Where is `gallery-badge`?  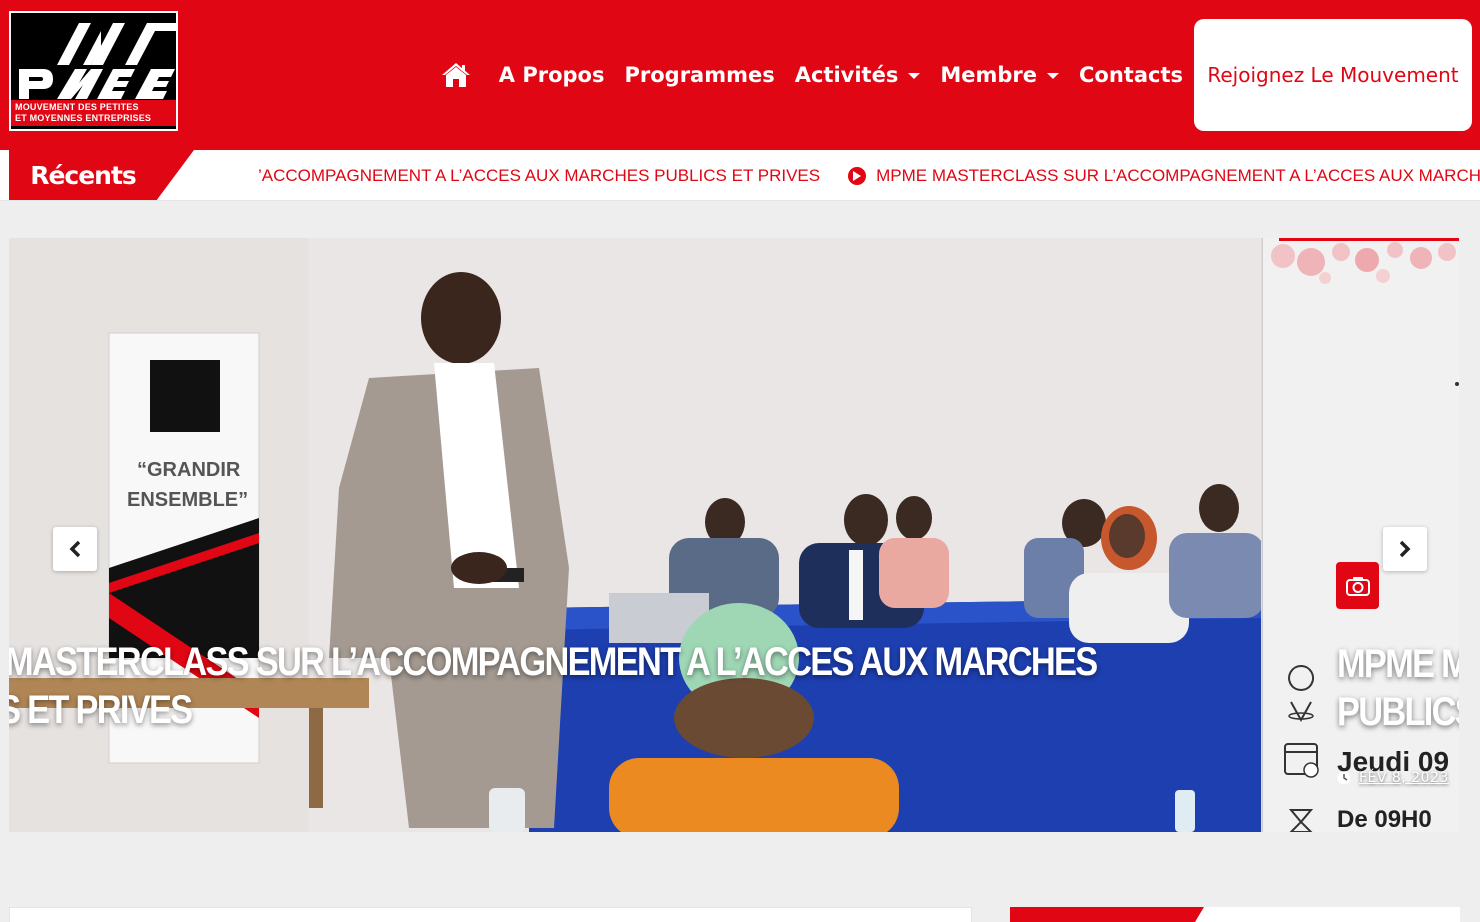
gallery-badge is located at coordinates (1357, 585).